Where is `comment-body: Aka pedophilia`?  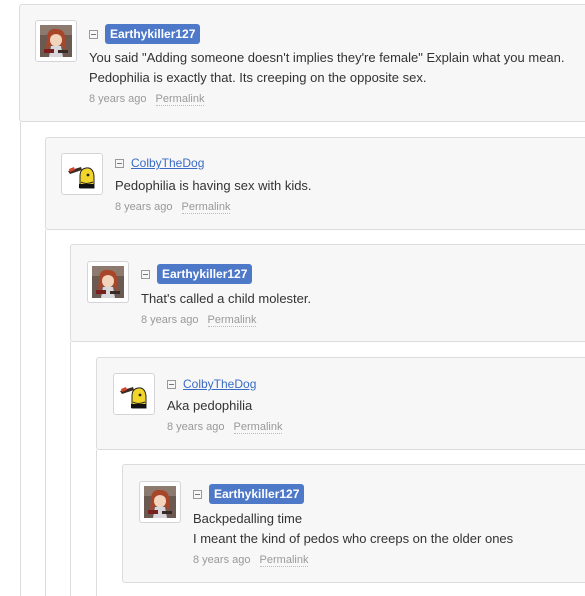 comment-body: Aka pedophilia is located at coordinates (209, 406).